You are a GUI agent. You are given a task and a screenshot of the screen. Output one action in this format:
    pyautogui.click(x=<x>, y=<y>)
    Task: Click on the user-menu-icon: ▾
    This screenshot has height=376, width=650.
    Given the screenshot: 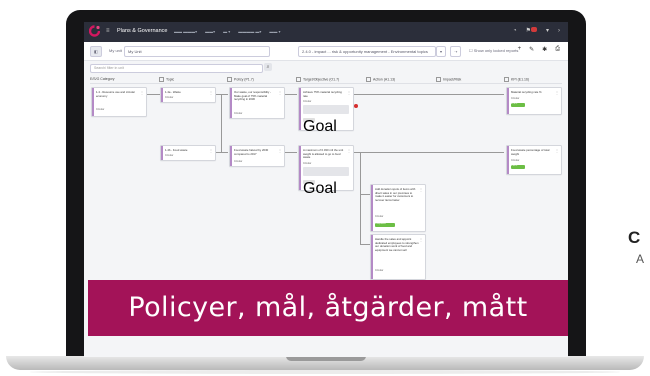 What is the action you would take?
    pyautogui.click(x=547, y=30)
    